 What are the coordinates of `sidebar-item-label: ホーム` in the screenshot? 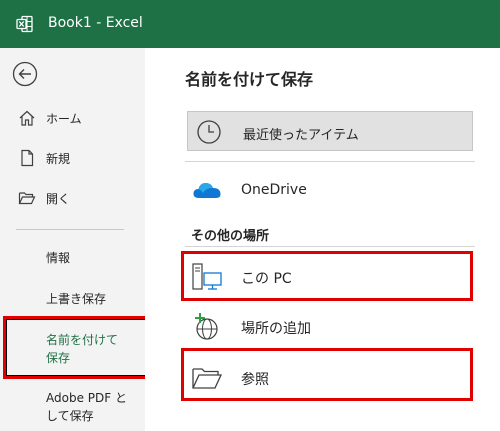 It's located at (64, 119).